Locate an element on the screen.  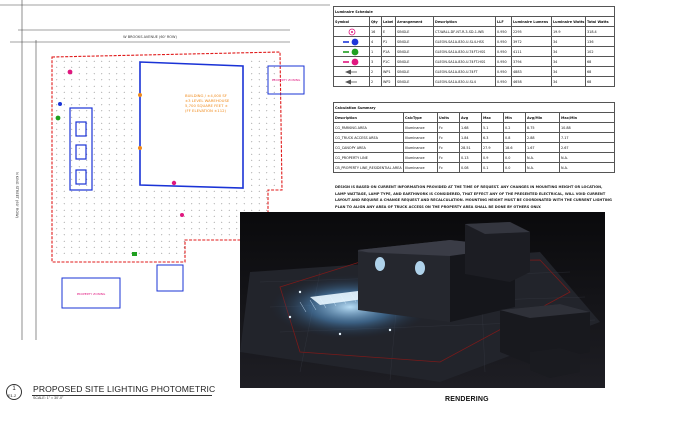
table-cell: 0.950 is located at coordinates (503, 31).